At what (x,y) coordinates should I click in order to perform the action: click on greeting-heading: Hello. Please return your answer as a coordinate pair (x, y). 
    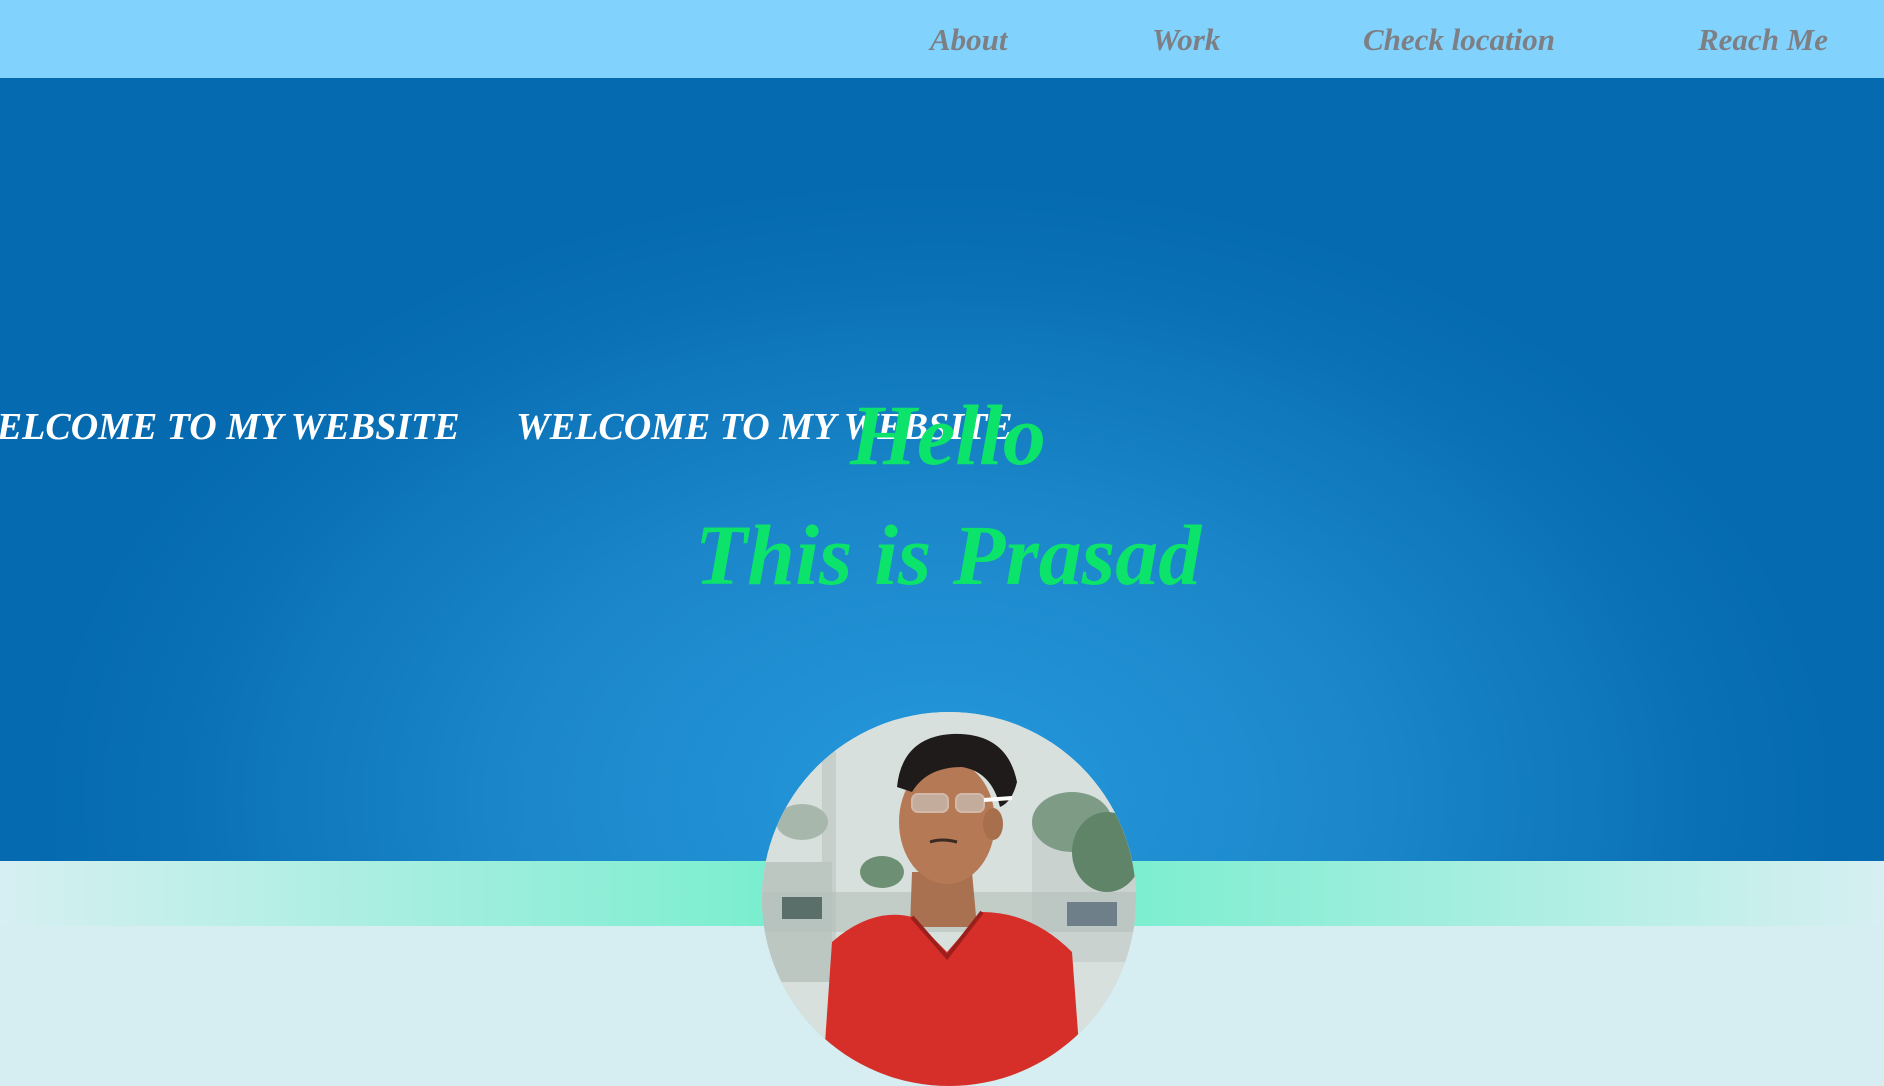
    Looking at the image, I should click on (948, 435).